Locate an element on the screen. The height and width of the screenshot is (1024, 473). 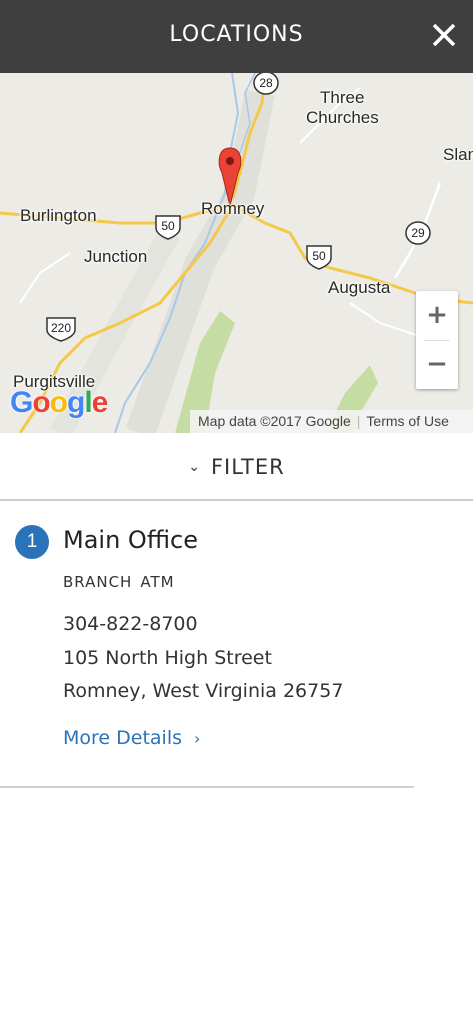
more-details-link: More Details › is located at coordinates (131, 738).